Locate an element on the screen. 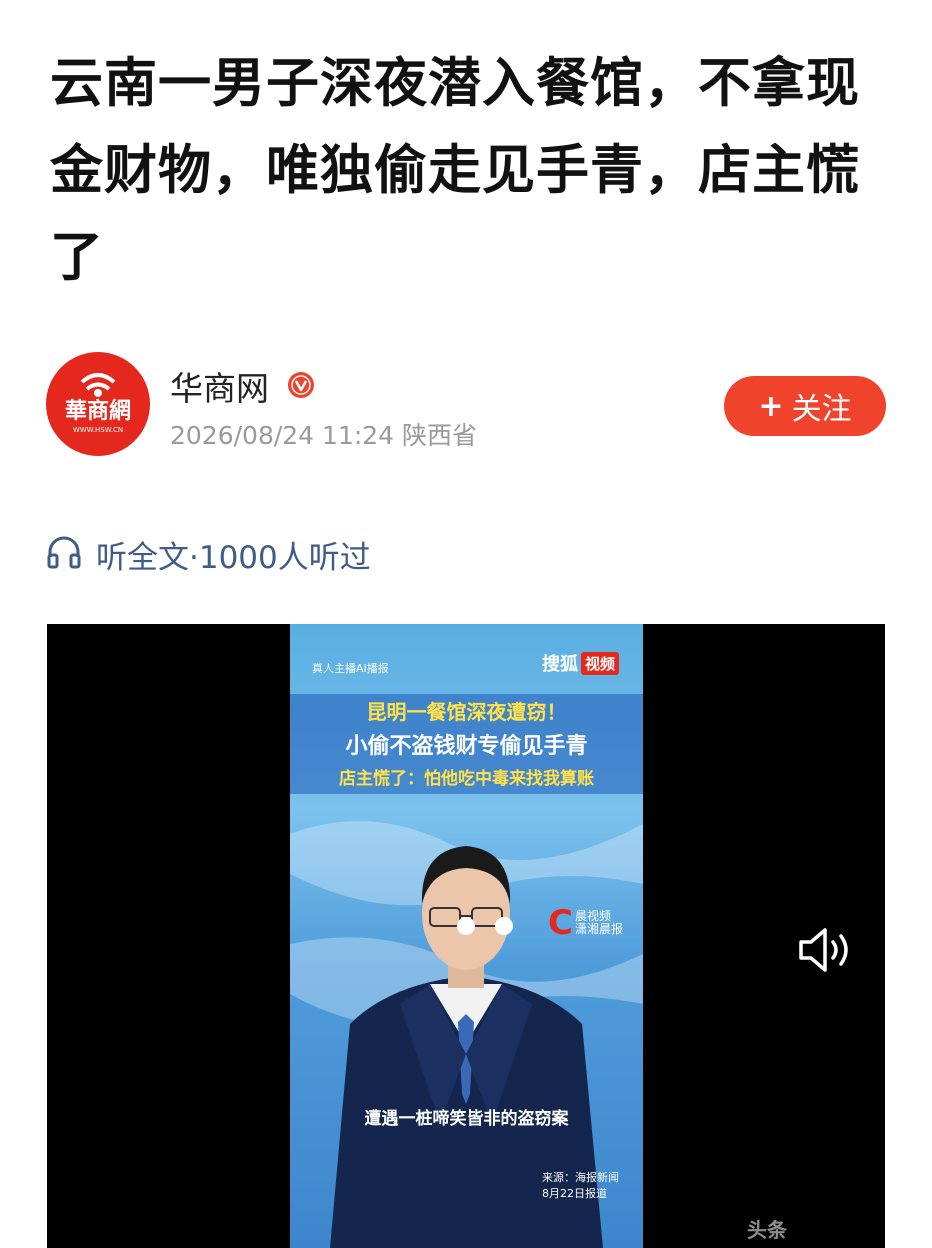  video-headline-3: 店主慌了：怕他吃中毒来找我算账 is located at coordinates (466, 779).